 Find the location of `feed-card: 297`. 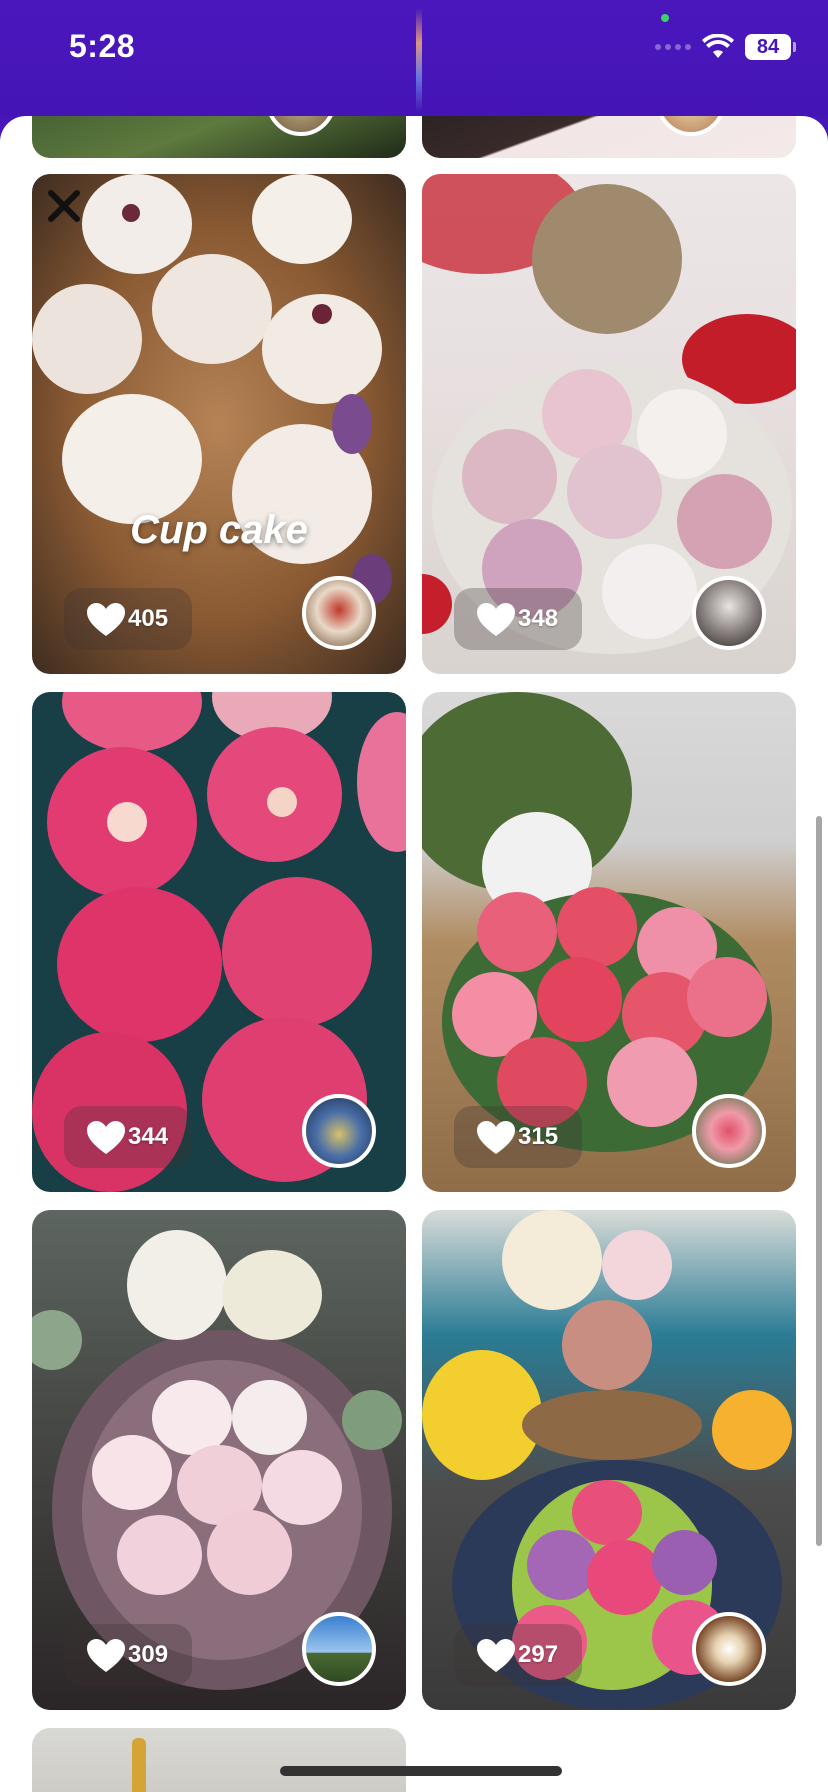

feed-card: 297 is located at coordinates (609, 1460).